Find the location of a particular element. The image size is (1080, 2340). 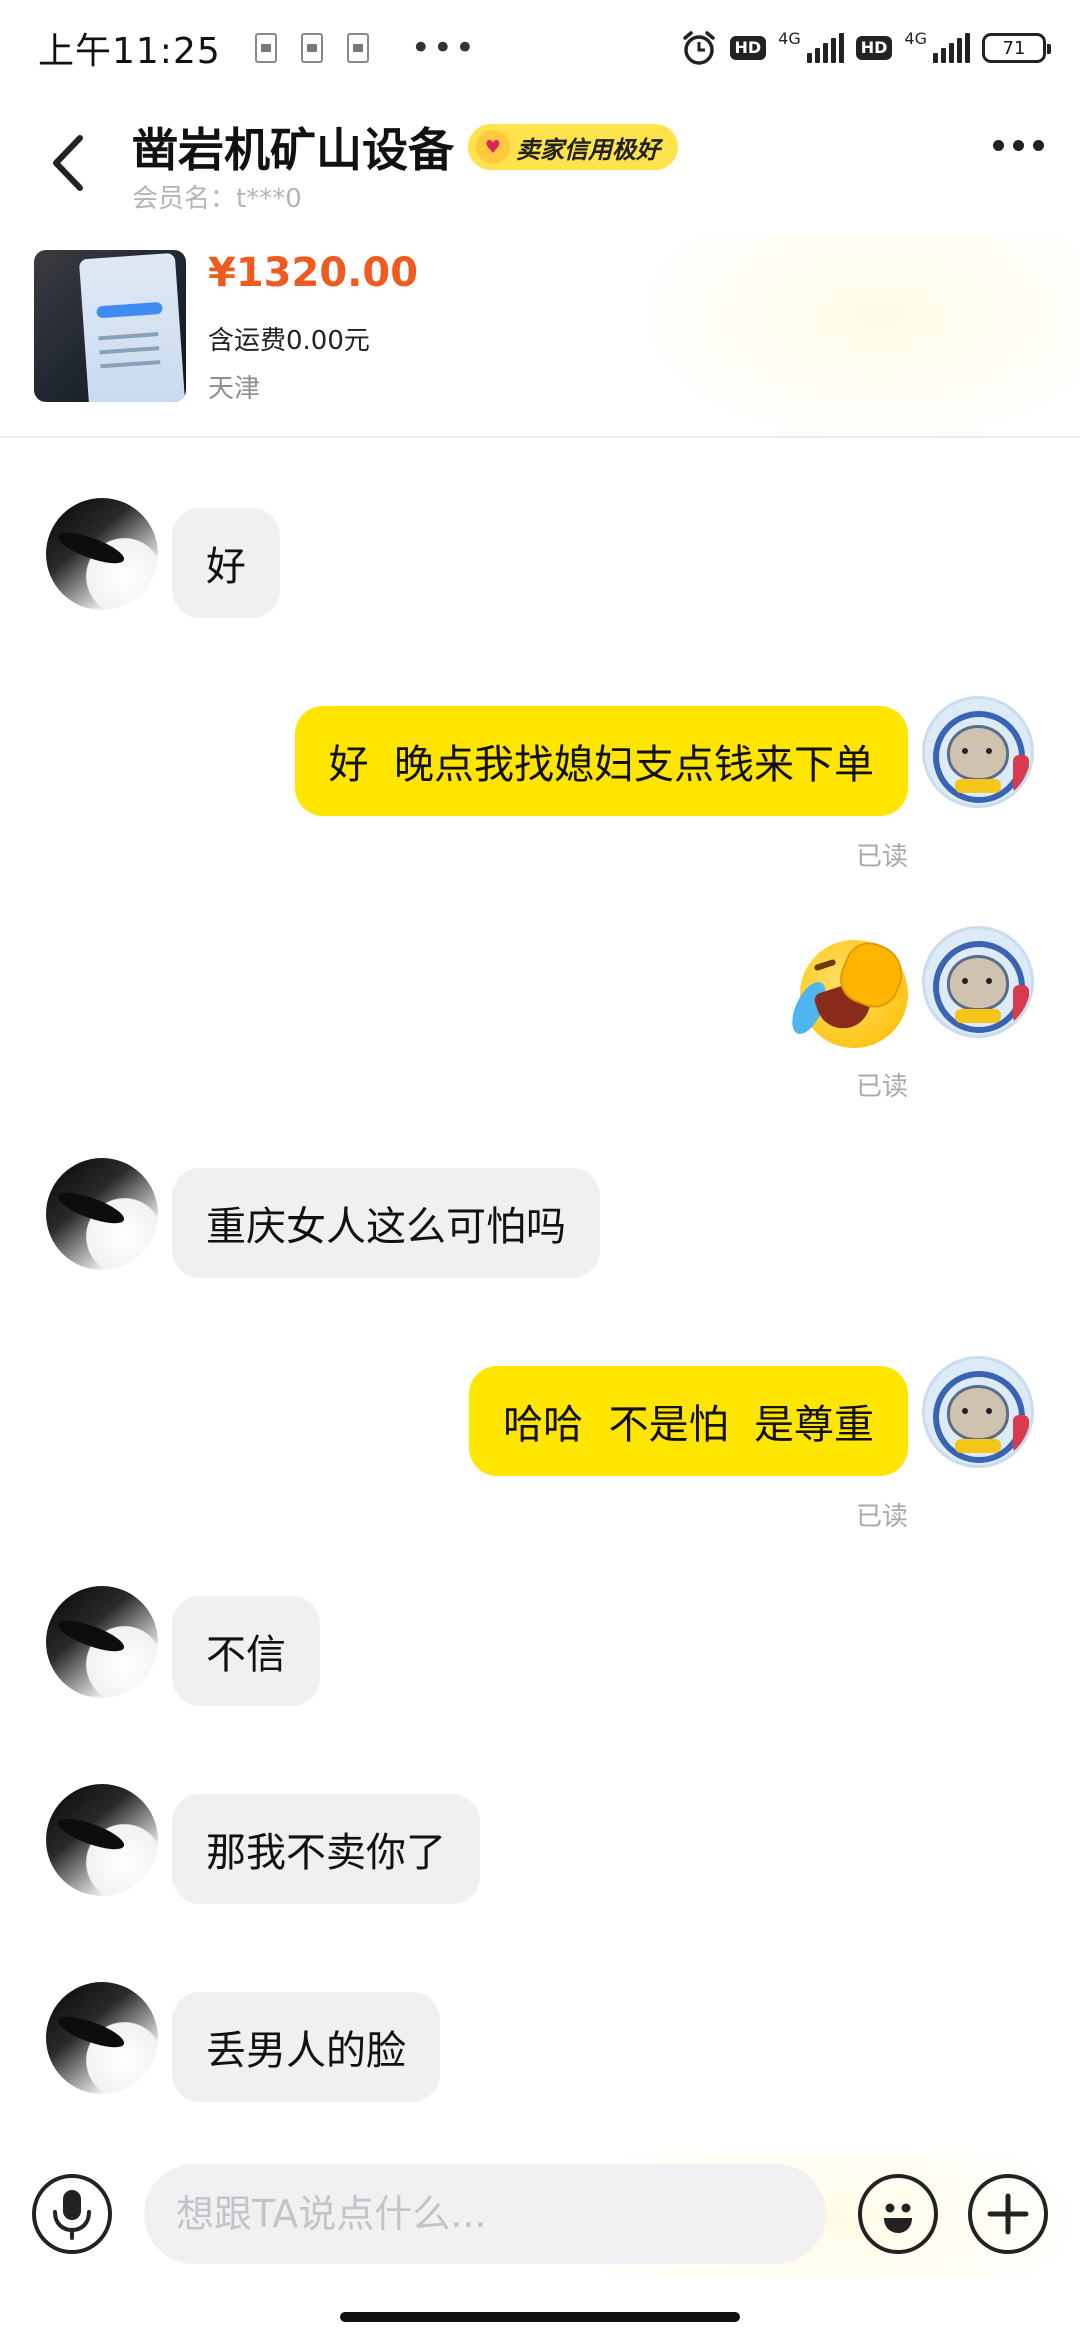

plus-button is located at coordinates (1008, 2214).